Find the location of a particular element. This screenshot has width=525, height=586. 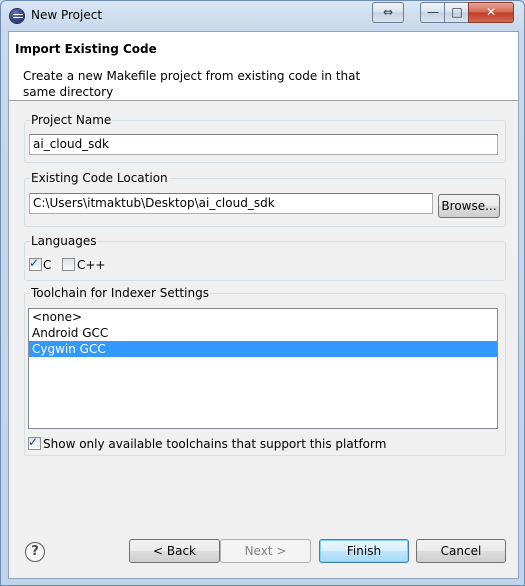

toolchain-label: Toolchain for Indexer Settings is located at coordinates (120, 293).